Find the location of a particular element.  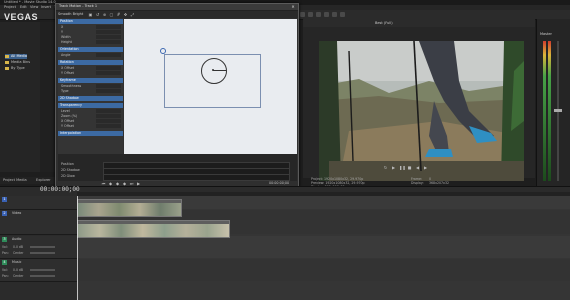

prop-smoothness-field is located at coordinates (108, 86).